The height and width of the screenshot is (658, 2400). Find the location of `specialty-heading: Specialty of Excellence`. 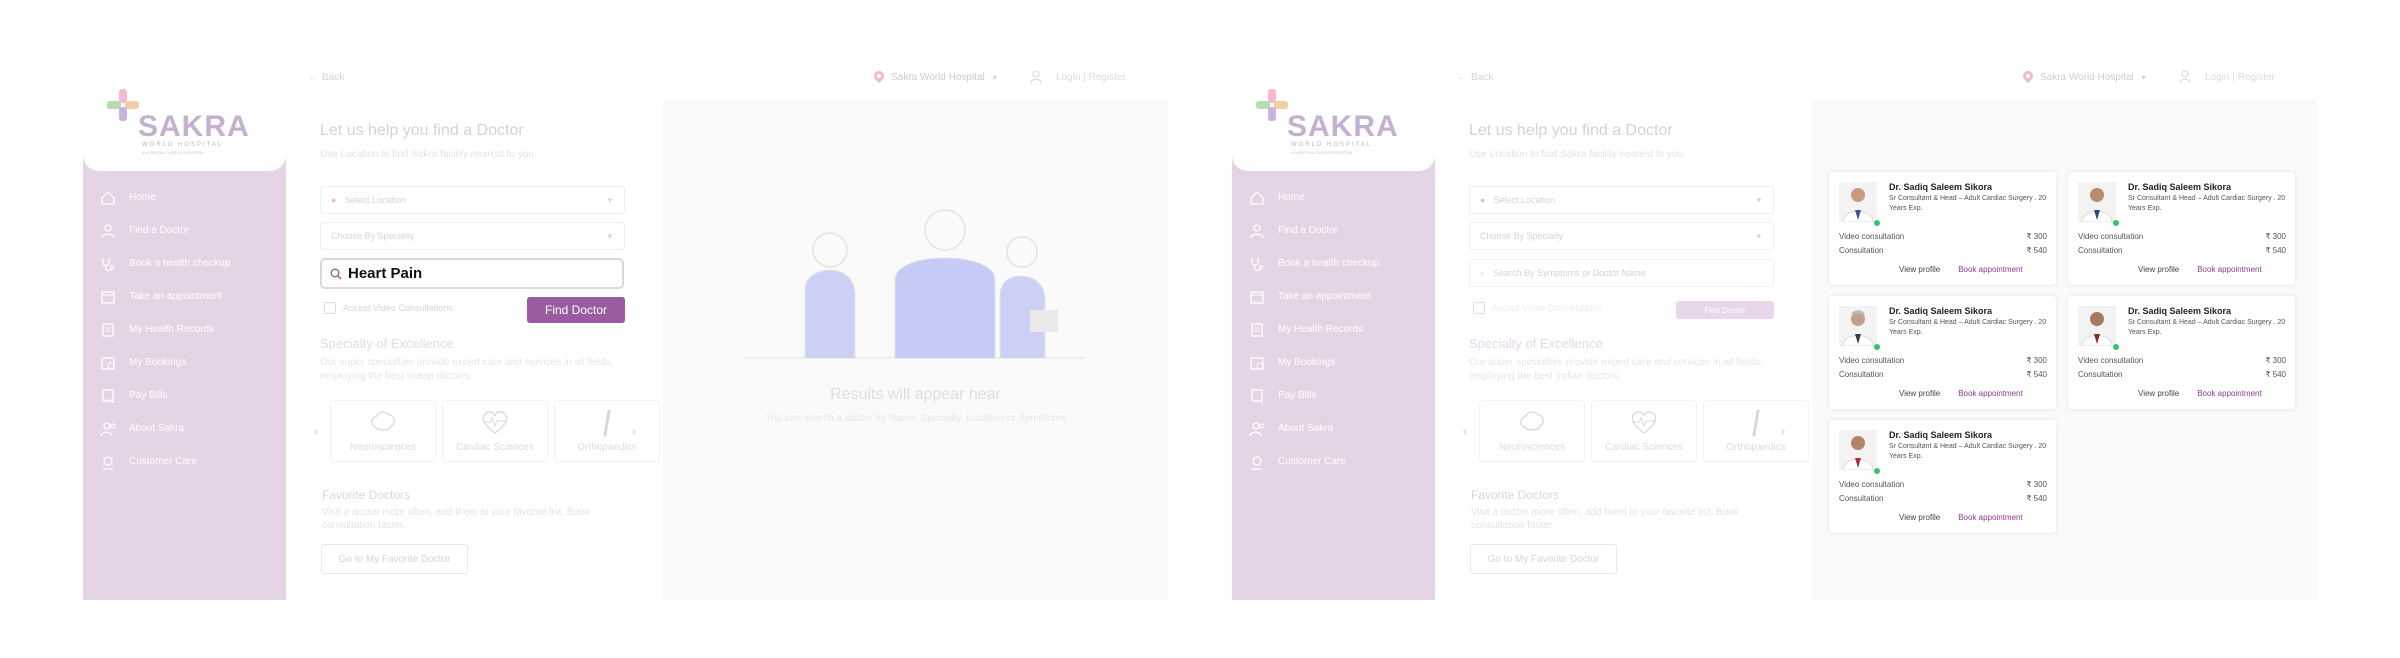

specialty-heading: Specialty of Excellence is located at coordinates (1536, 343).